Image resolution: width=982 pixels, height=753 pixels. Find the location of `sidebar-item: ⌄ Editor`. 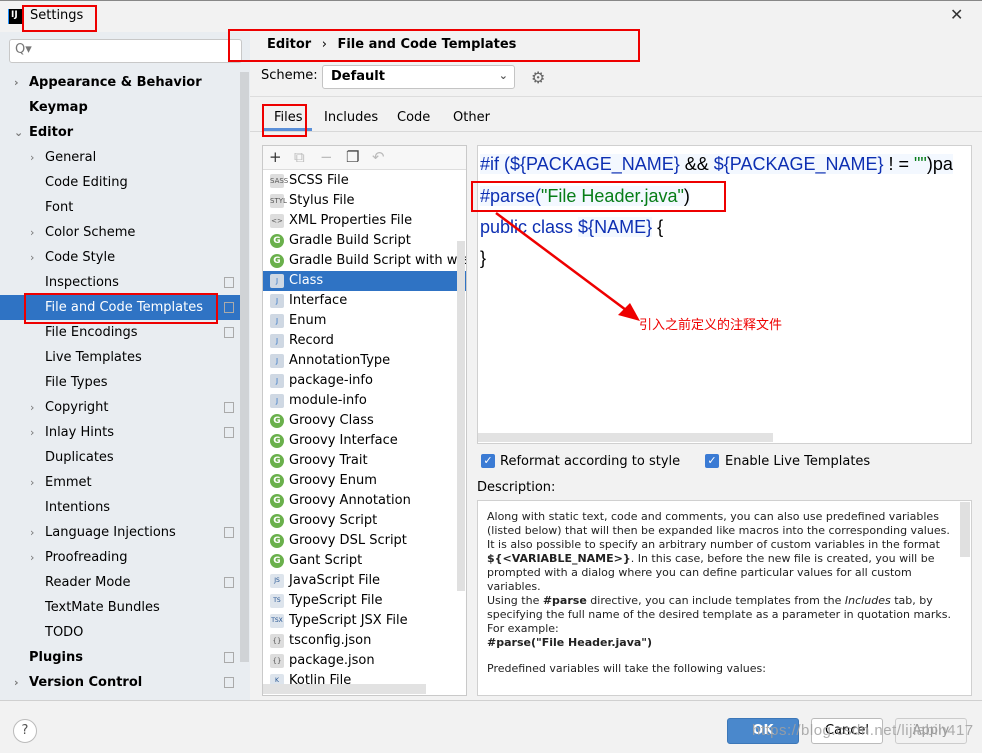

sidebar-item: ⌄ Editor is located at coordinates (120, 132).